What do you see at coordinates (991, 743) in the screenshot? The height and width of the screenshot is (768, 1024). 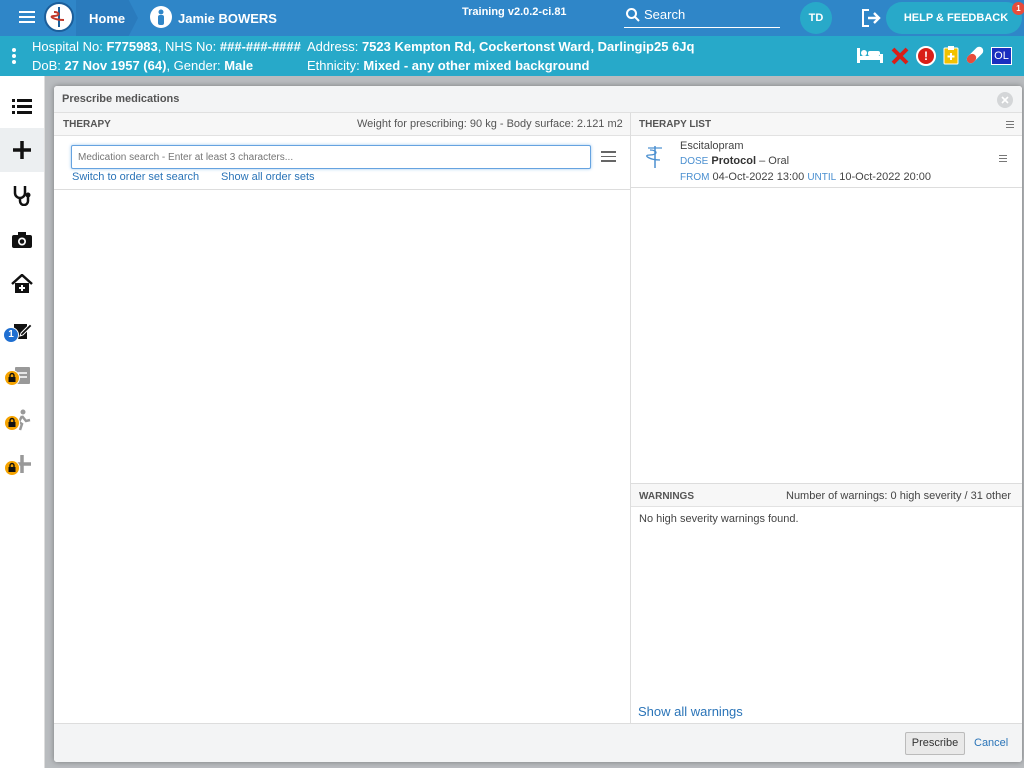 I see `cancel-button: Cancel` at bounding box center [991, 743].